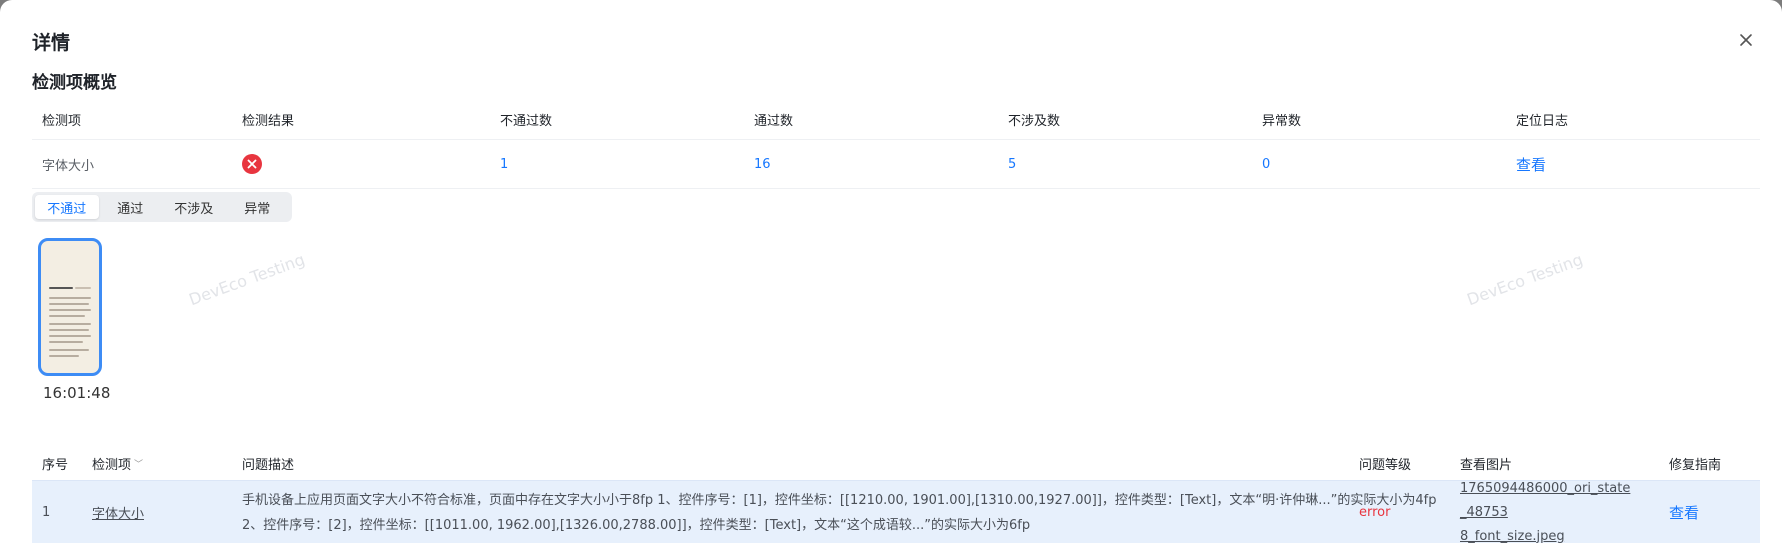 The height and width of the screenshot is (543, 1782). Describe the element at coordinates (526, 121) in the screenshot. I see `header-fail-count: 不通过数` at that location.